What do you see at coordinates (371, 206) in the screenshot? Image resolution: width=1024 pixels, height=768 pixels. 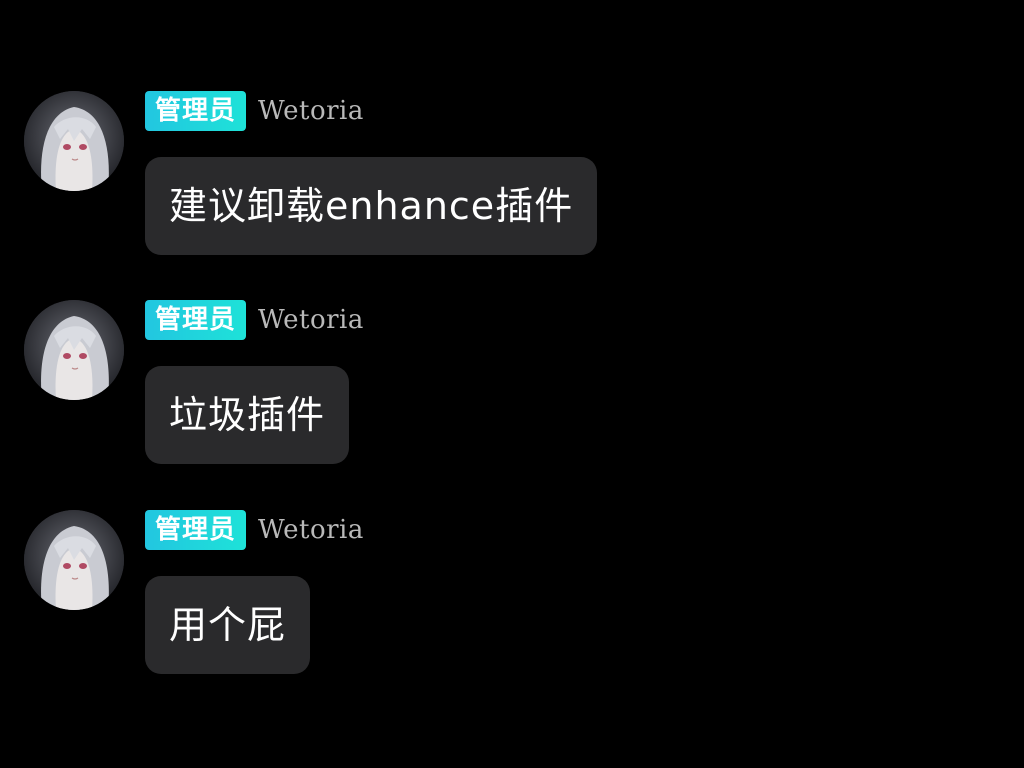 I see `message-bubble: 建议卸载enhance插件` at bounding box center [371, 206].